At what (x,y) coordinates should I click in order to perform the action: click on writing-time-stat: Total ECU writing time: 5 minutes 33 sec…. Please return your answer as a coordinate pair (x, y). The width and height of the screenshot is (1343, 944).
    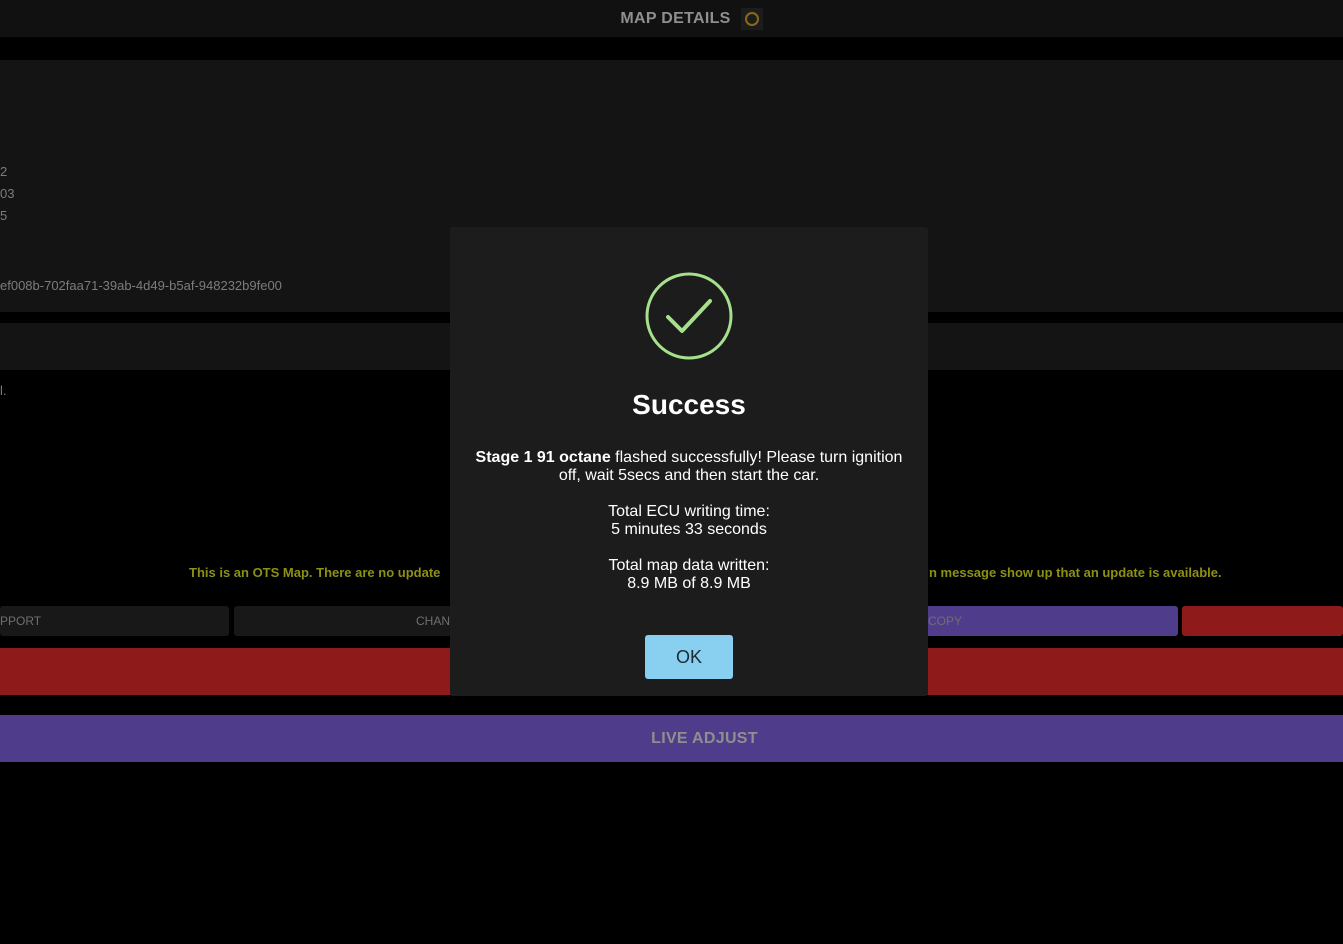
    Looking at the image, I should click on (689, 521).